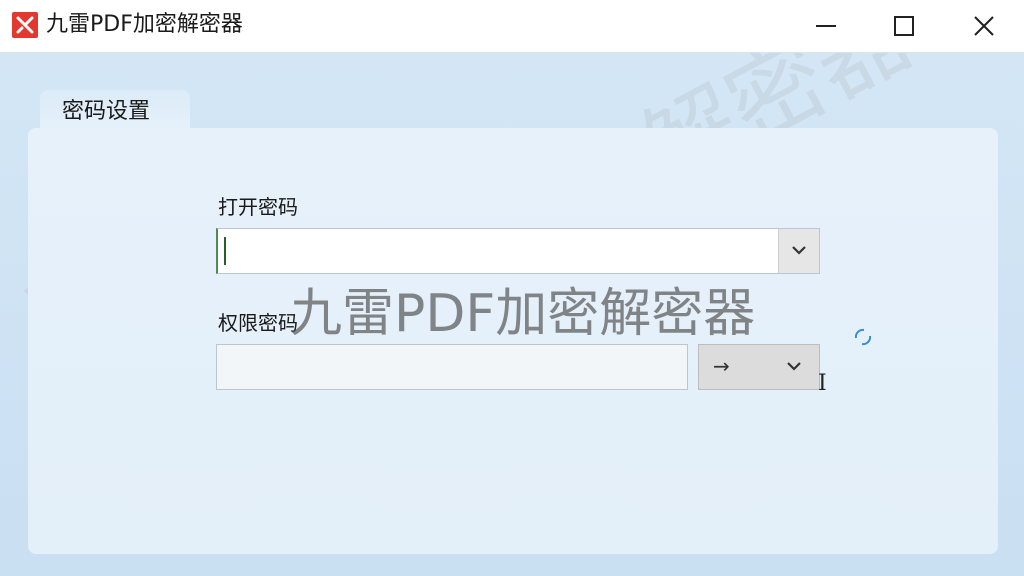  What do you see at coordinates (759, 367) in the screenshot?
I see `permission-password-select: →` at bounding box center [759, 367].